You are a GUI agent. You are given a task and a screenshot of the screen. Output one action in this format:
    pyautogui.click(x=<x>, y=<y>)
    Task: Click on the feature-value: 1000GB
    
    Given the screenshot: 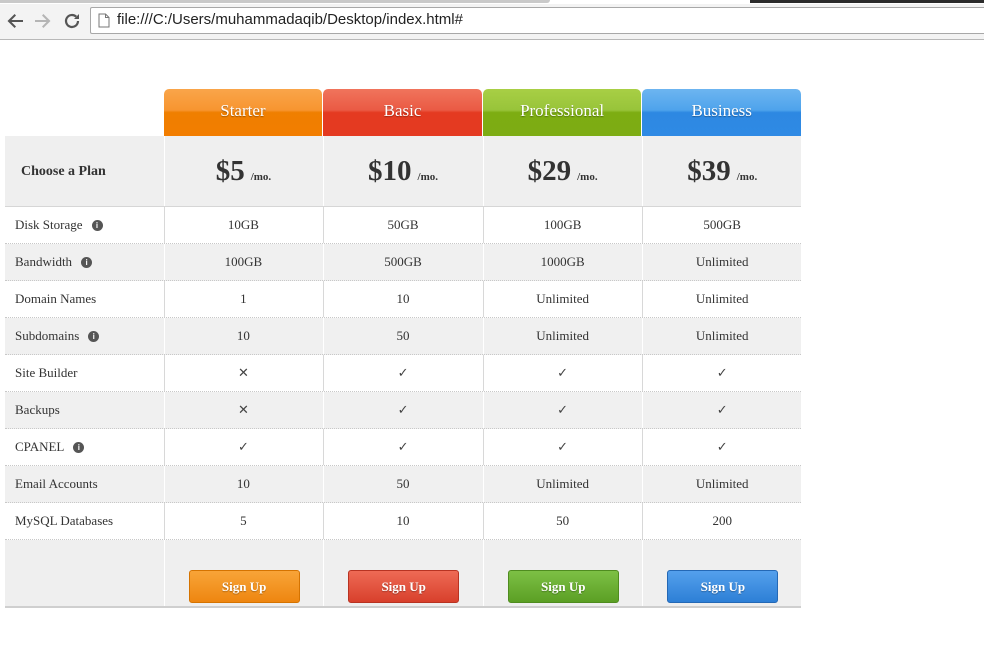 What is the action you would take?
    pyautogui.click(x=562, y=262)
    